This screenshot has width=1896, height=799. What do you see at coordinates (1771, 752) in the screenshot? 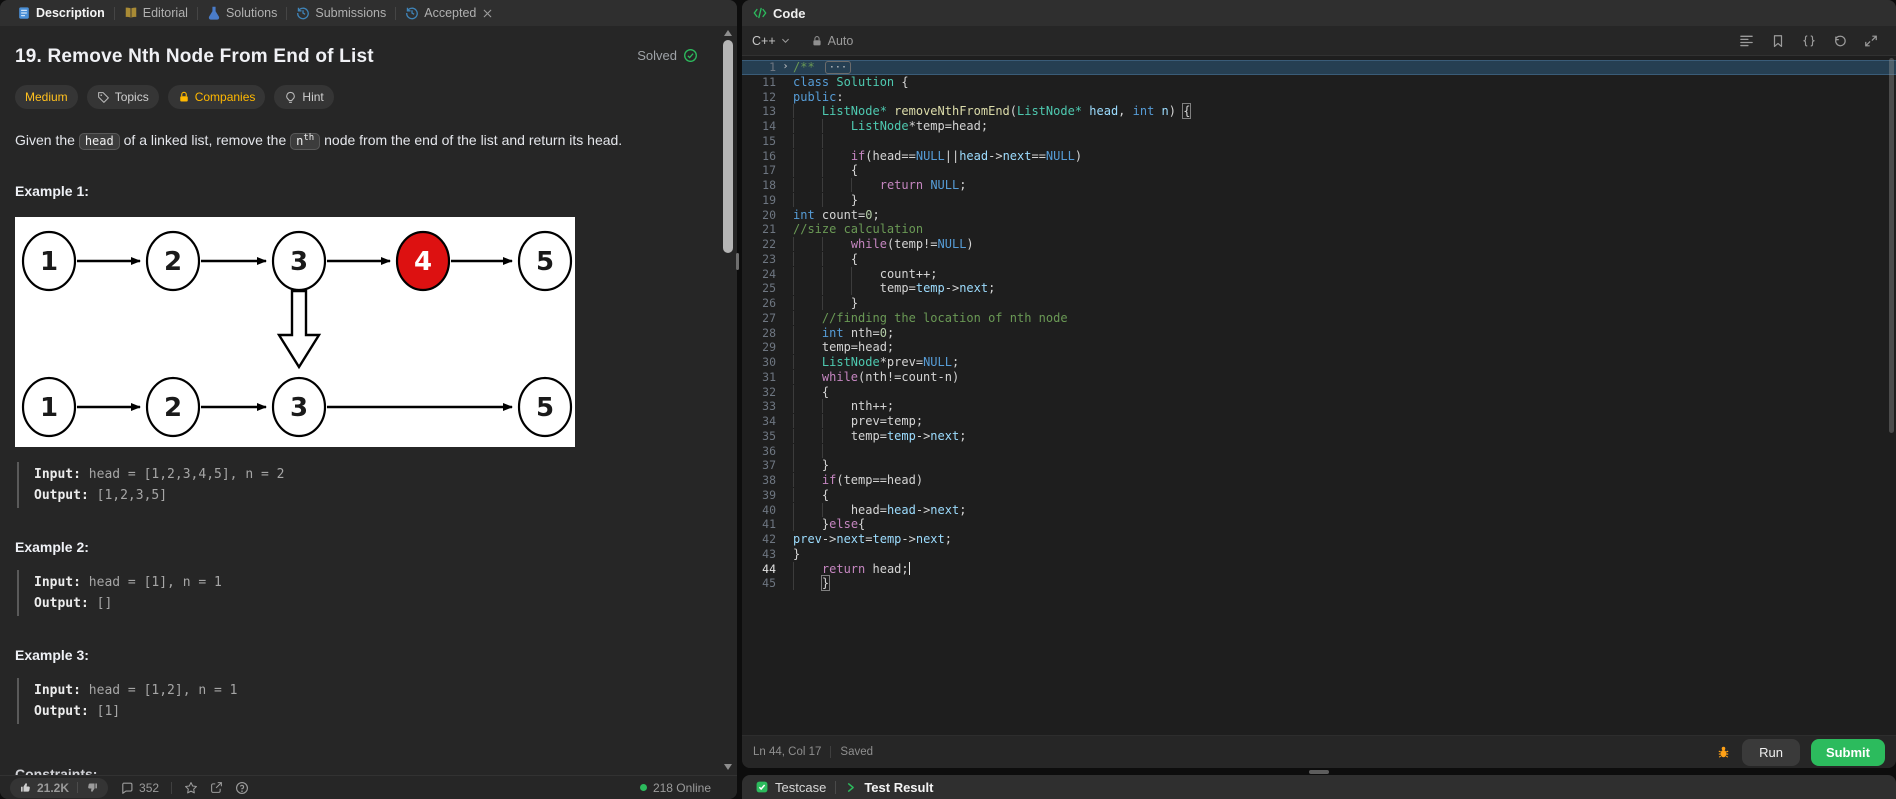
I see `run-button: Run` at bounding box center [1771, 752].